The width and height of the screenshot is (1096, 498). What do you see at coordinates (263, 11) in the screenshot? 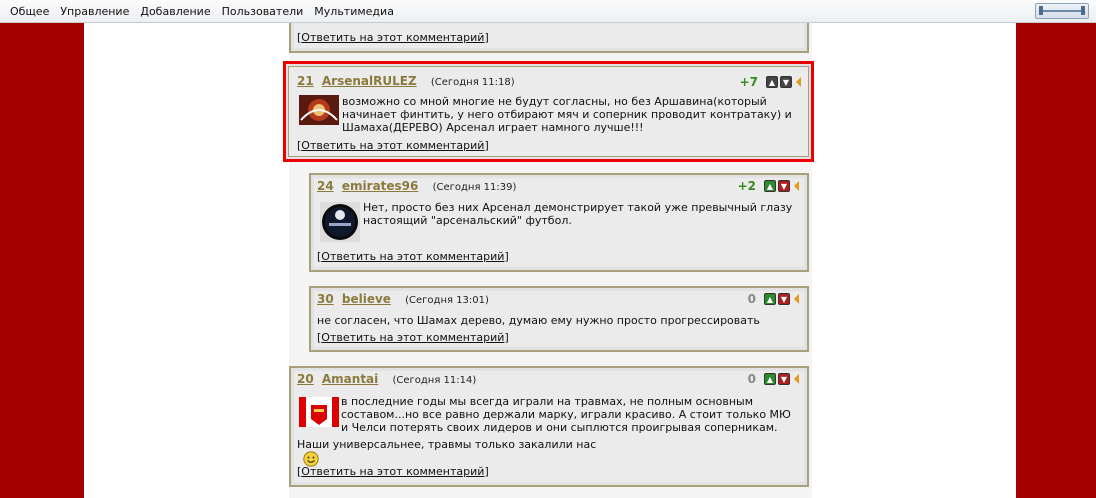
I see `menu-users: Пользователи` at bounding box center [263, 11].